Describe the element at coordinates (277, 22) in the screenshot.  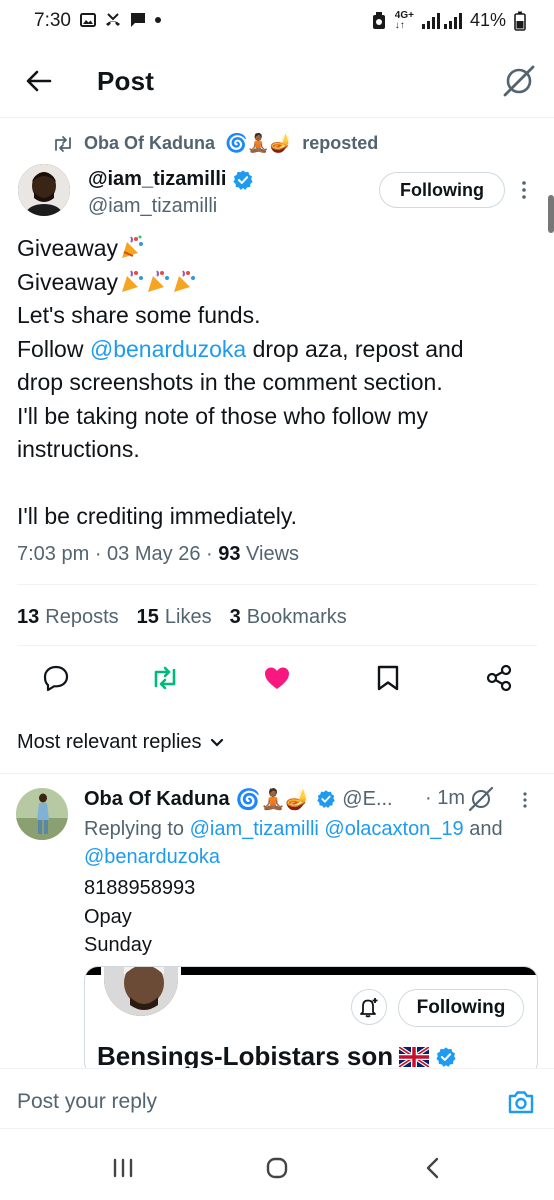
I see `status-bar: 7:30 4G+ ↓↑ 41%` at that location.